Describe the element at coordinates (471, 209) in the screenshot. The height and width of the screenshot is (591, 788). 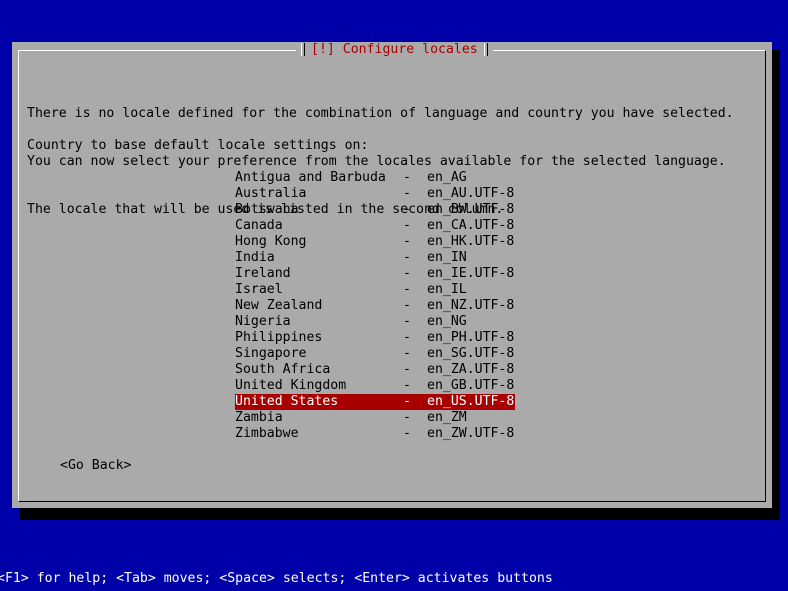
I see `locale-code: en_BW.UTF-8` at that location.